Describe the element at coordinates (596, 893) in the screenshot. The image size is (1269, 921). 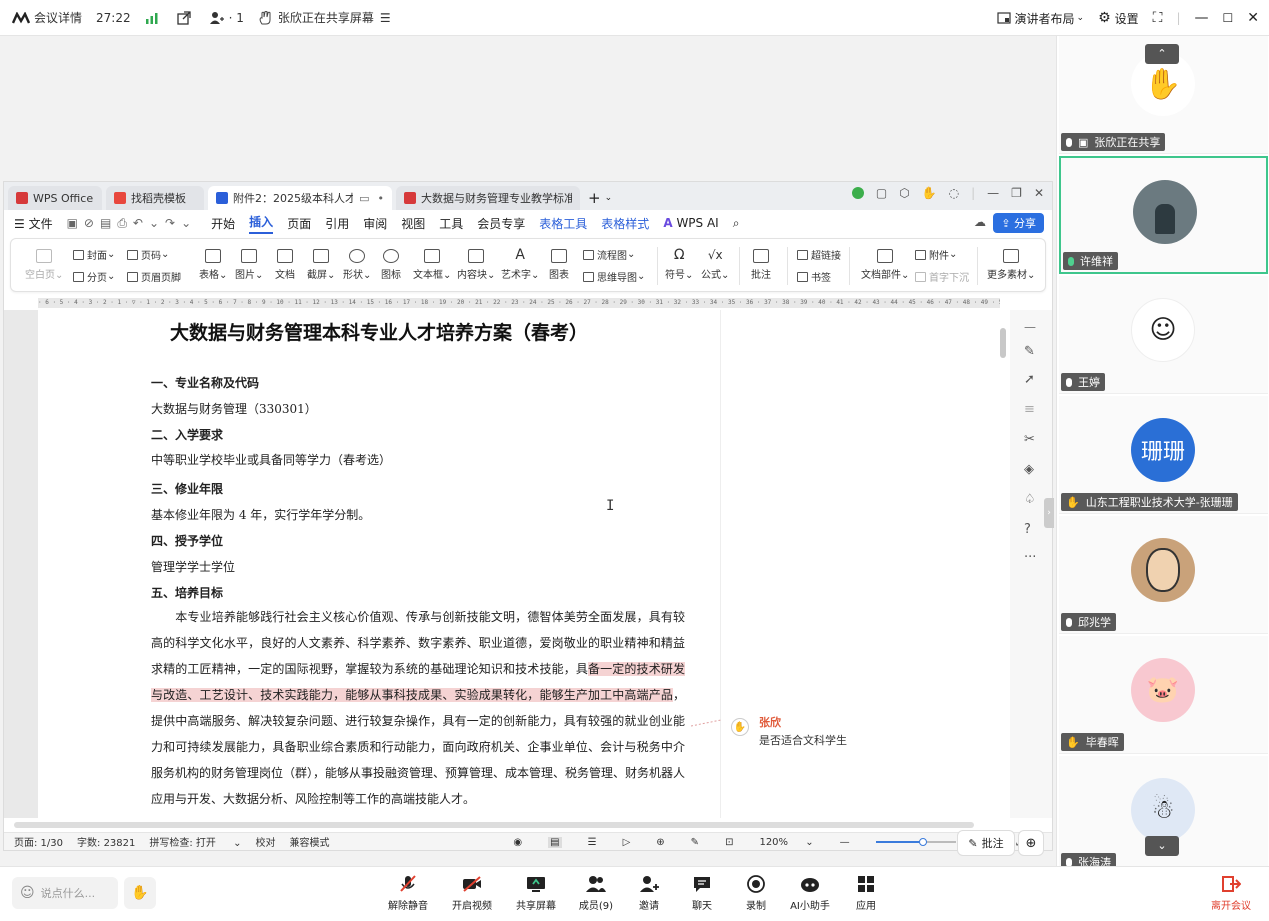
I see `members-button: 成员(9)` at that location.